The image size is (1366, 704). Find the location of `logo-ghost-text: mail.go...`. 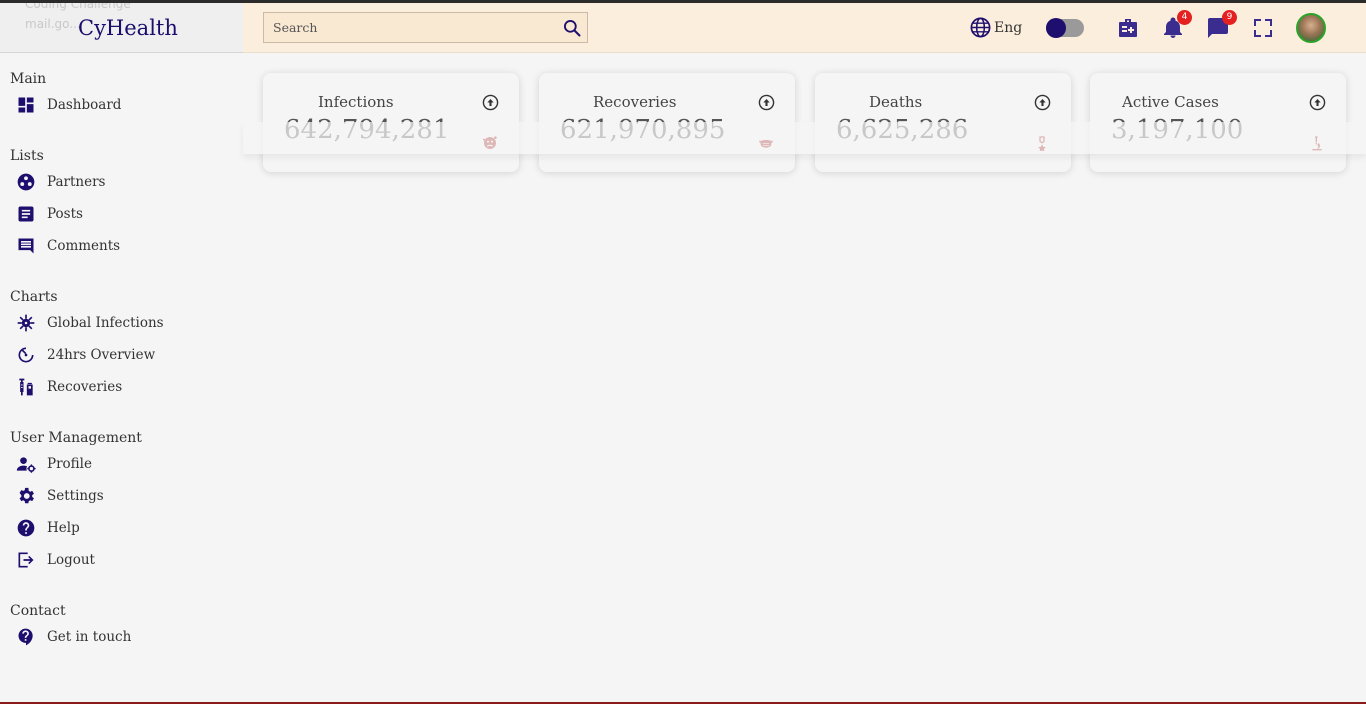

logo-ghost-text: mail.go... is located at coordinates (53, 24).